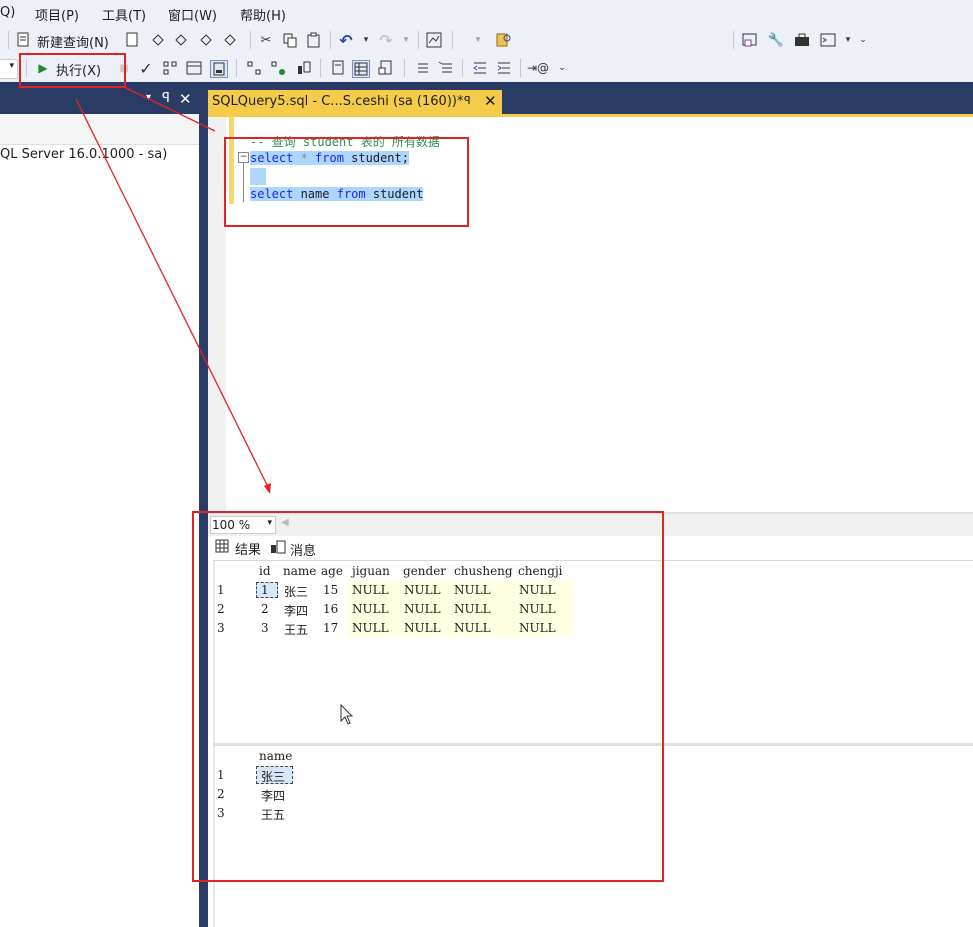  I want to click on annotation-arrows, so click(173, 290).